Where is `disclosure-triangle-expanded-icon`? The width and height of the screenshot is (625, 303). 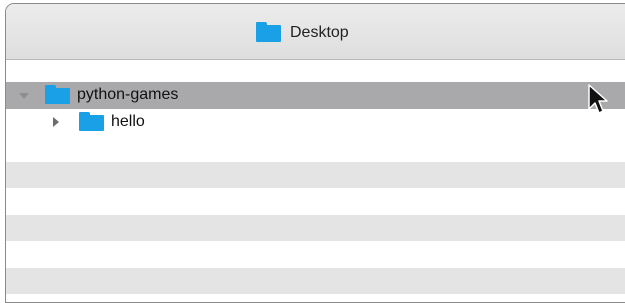
disclosure-triangle-expanded-icon is located at coordinates (24, 96).